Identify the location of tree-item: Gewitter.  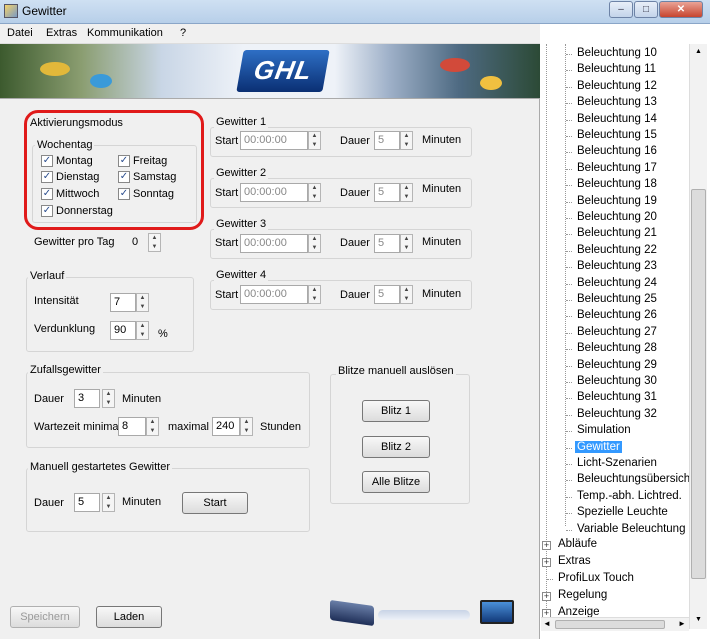
(598, 446).